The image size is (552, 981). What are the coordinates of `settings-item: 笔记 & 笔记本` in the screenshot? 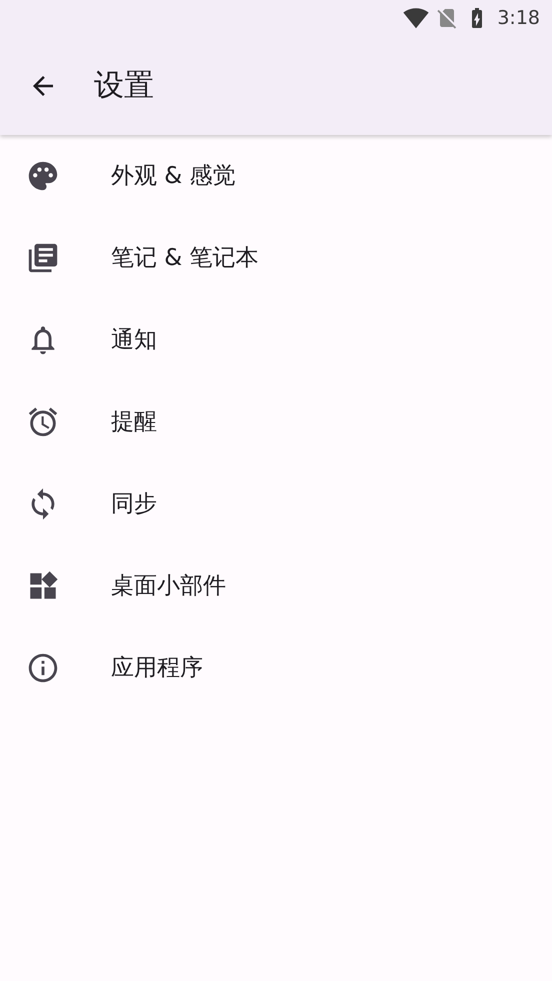 It's located at (276, 258).